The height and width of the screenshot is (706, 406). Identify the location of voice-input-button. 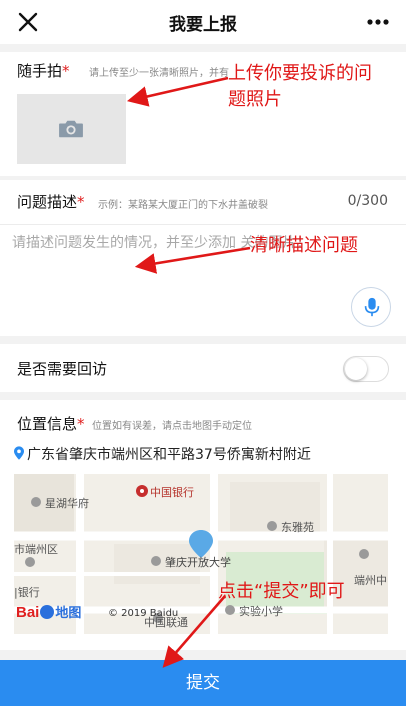
(371, 307).